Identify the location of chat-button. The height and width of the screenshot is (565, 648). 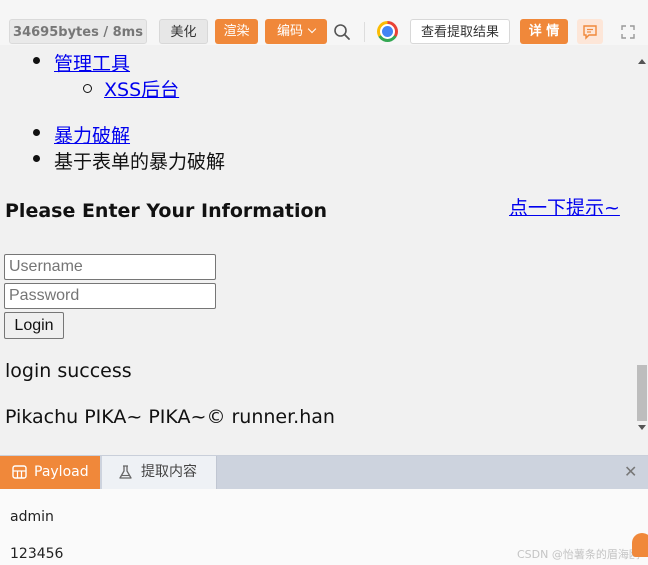
(590, 31).